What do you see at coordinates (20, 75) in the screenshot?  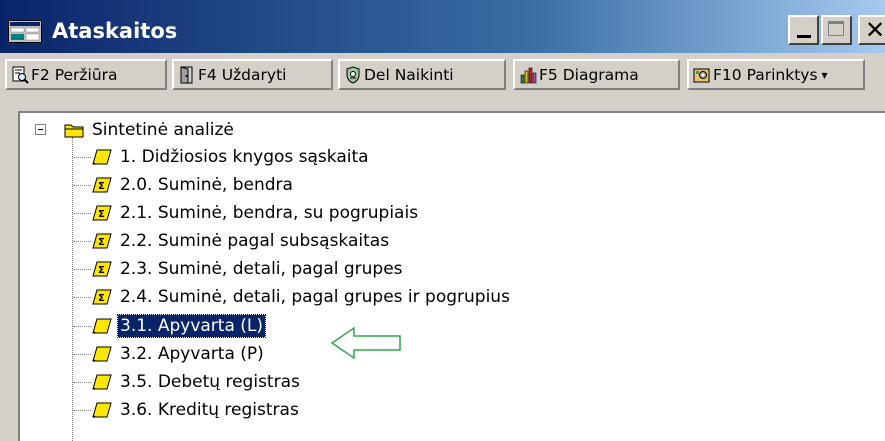 I see `preview-icon` at bounding box center [20, 75].